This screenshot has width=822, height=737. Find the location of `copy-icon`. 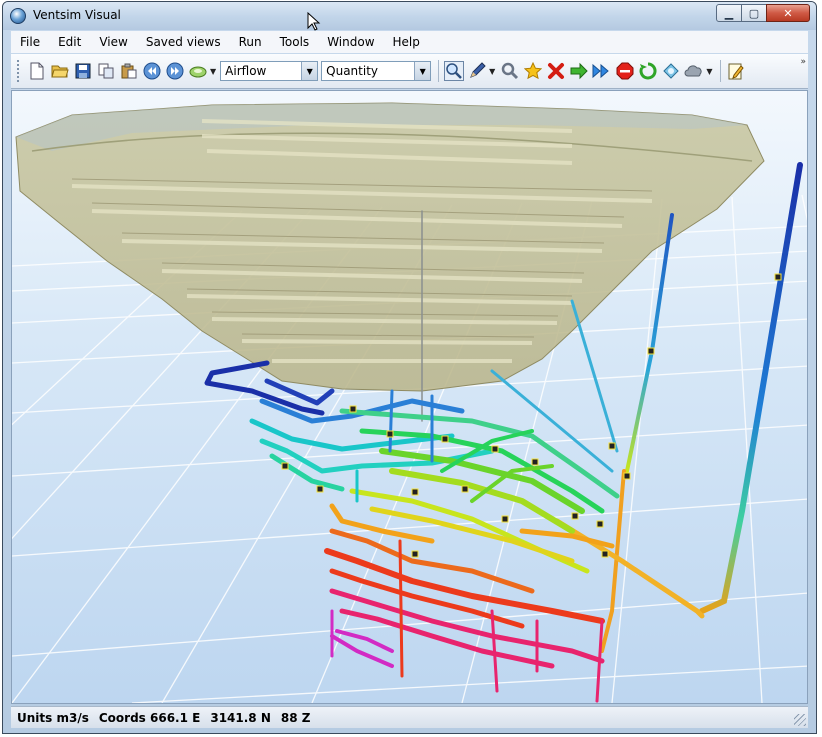

copy-icon is located at coordinates (106, 71).